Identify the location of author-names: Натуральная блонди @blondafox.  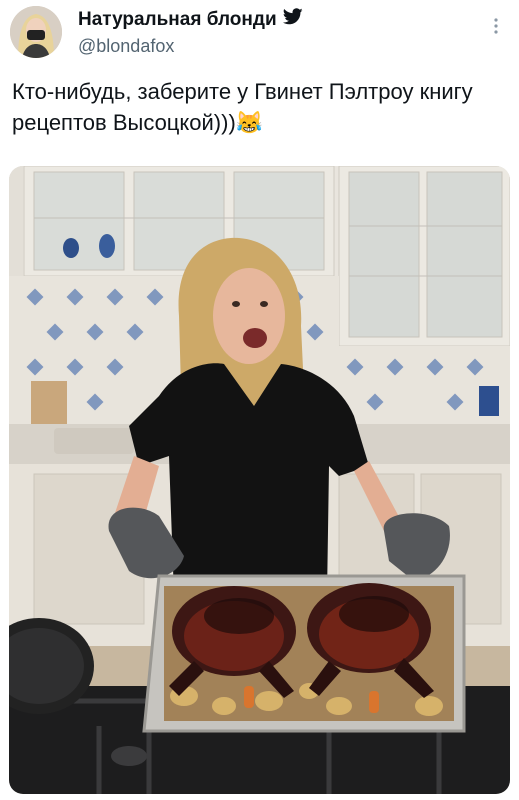
(190, 32).